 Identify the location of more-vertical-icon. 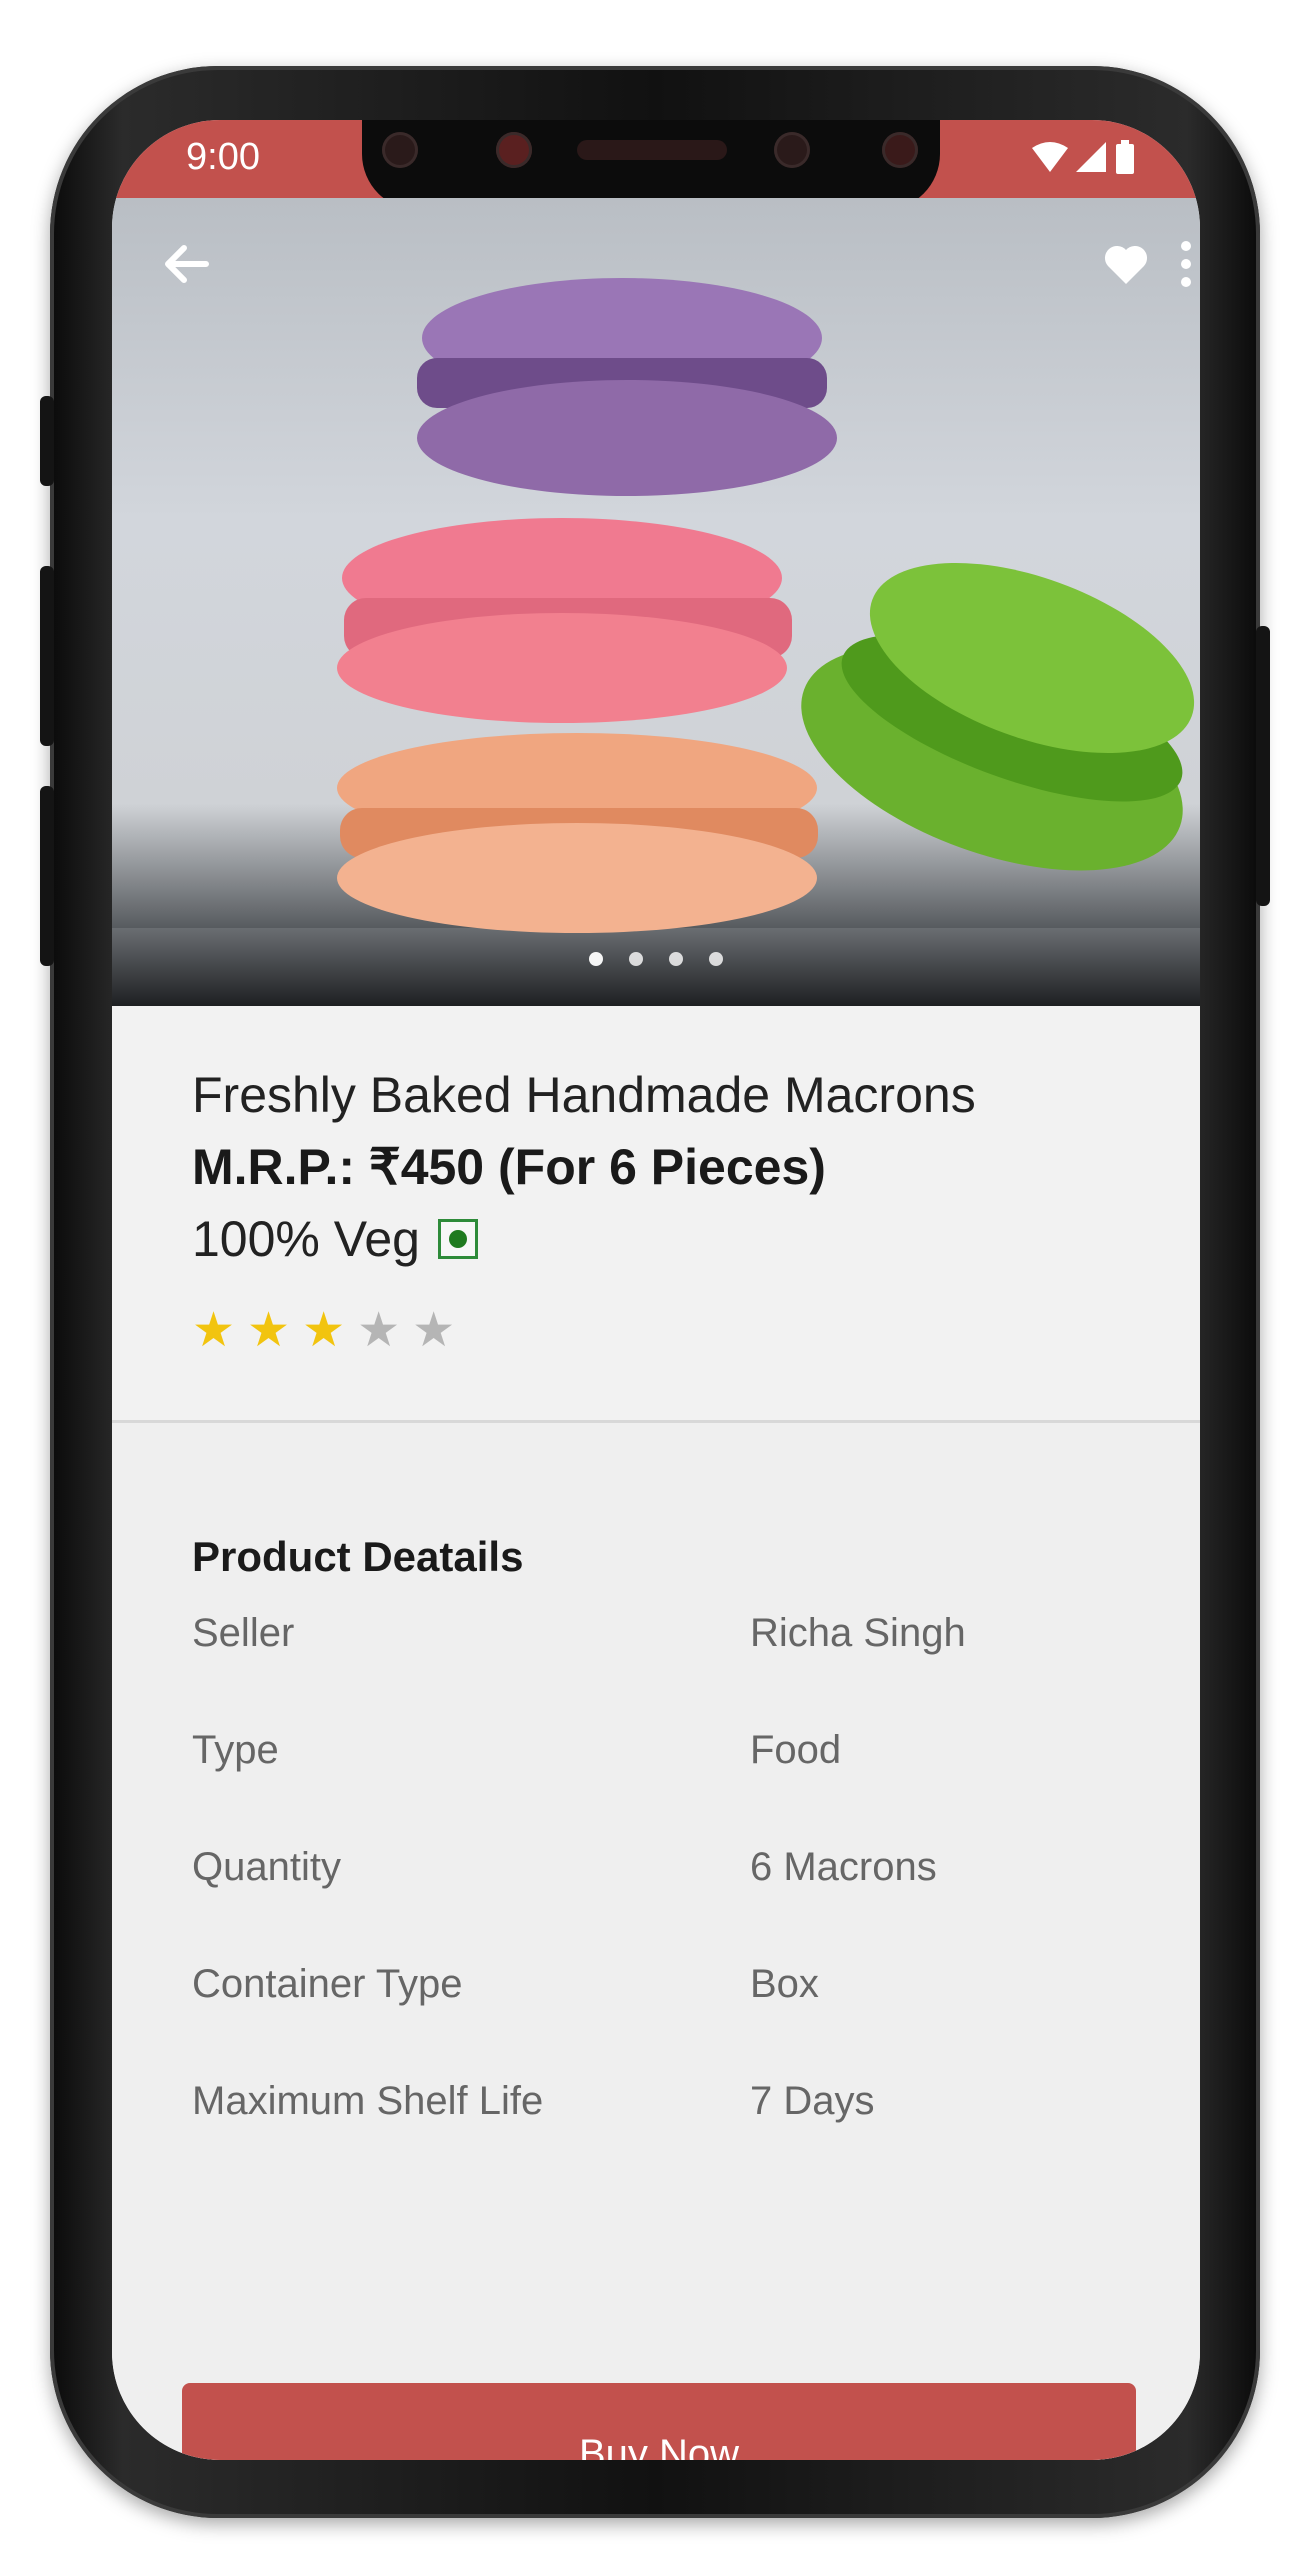
(1186, 264).